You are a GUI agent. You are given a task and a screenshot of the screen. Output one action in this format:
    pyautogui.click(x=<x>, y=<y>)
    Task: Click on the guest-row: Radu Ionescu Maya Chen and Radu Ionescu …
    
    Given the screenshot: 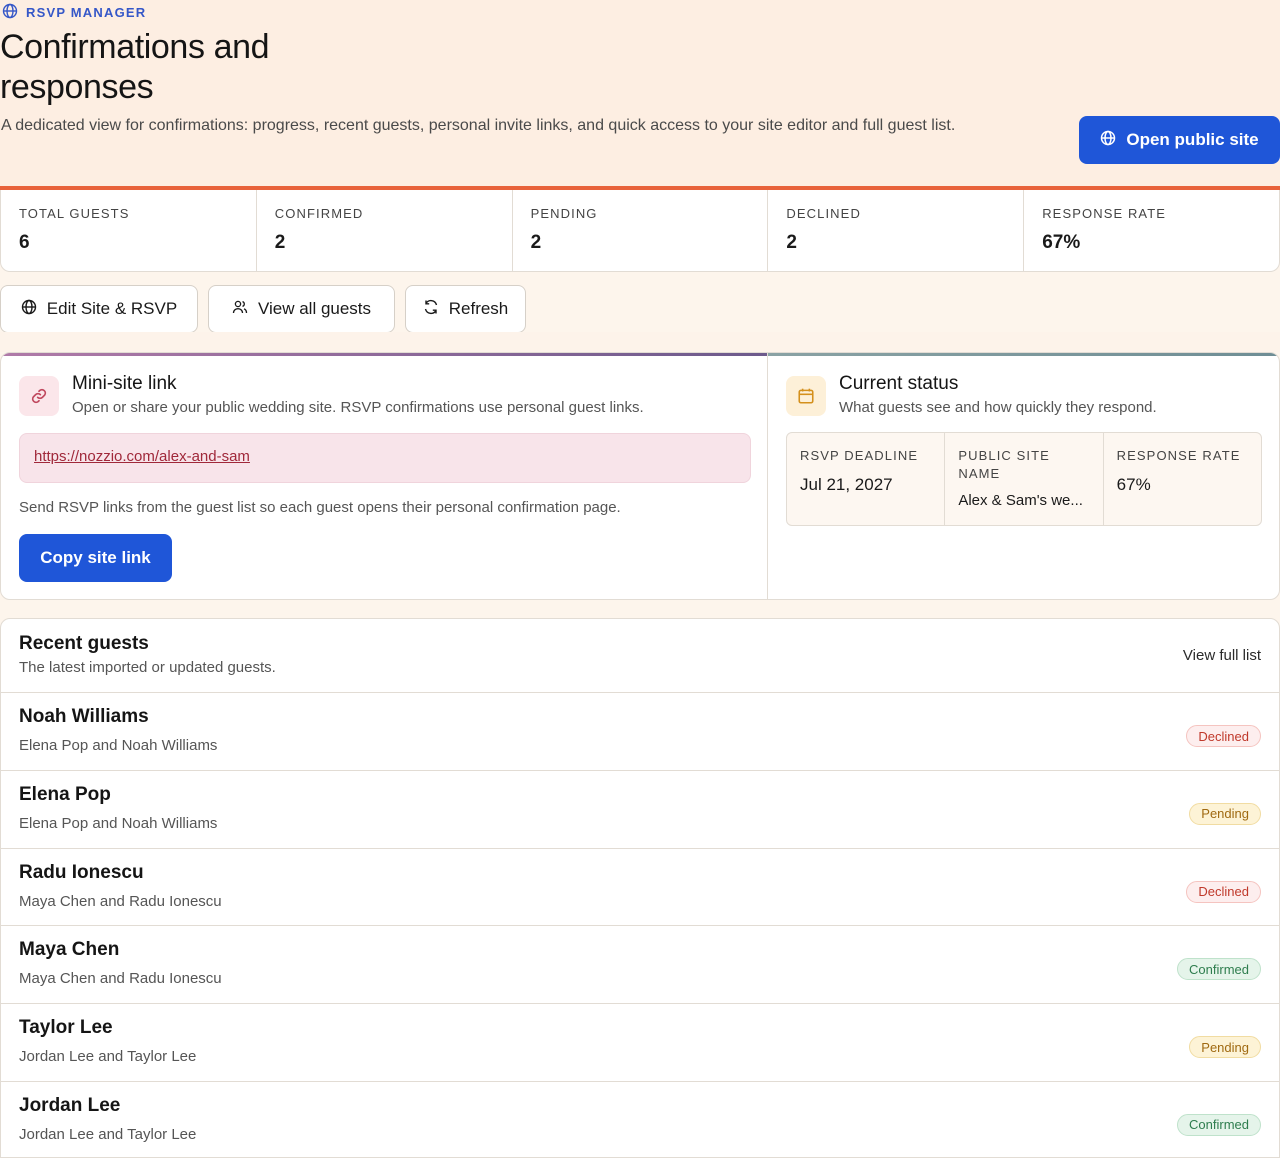 What is the action you would take?
    pyautogui.click(x=640, y=888)
    